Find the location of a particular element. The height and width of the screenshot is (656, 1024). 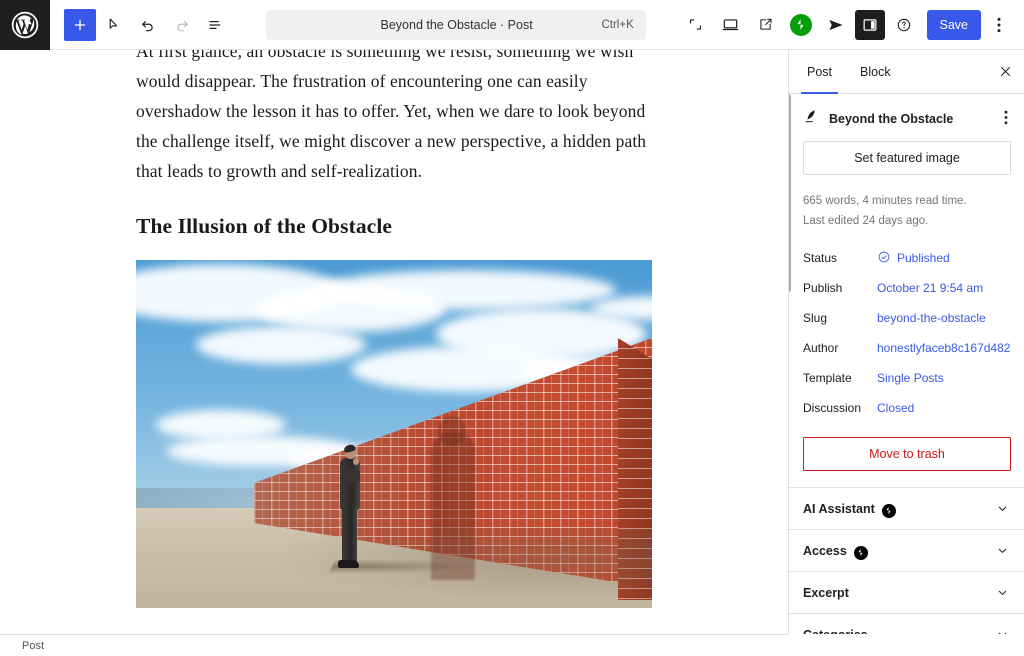

command-bar: Beyond the Obstacle · Post Ctrl+K is located at coordinates (455, 24).